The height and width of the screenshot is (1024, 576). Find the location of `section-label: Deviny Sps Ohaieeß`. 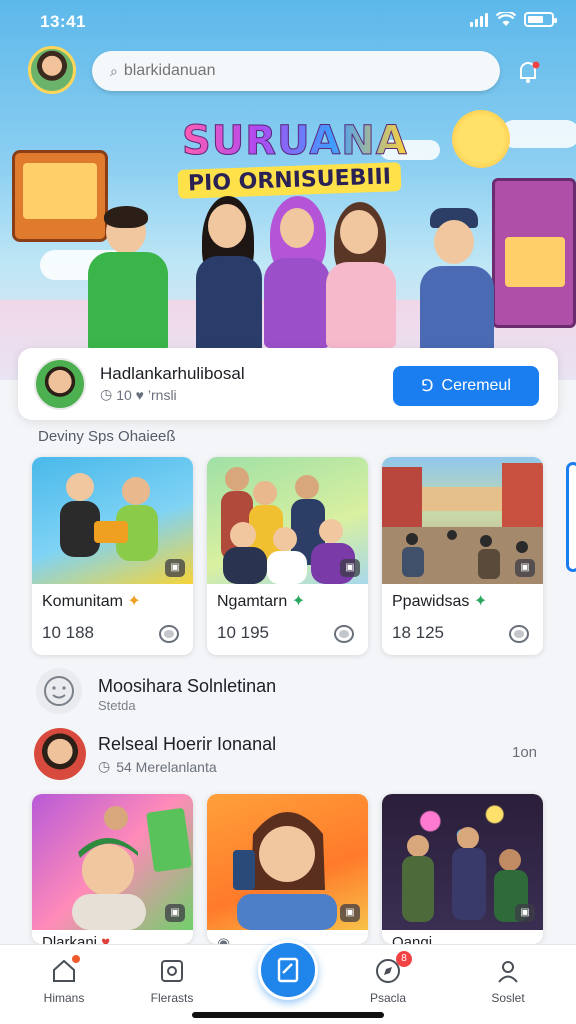

section-label: Deviny Sps Ohaieeß is located at coordinates (107, 436).